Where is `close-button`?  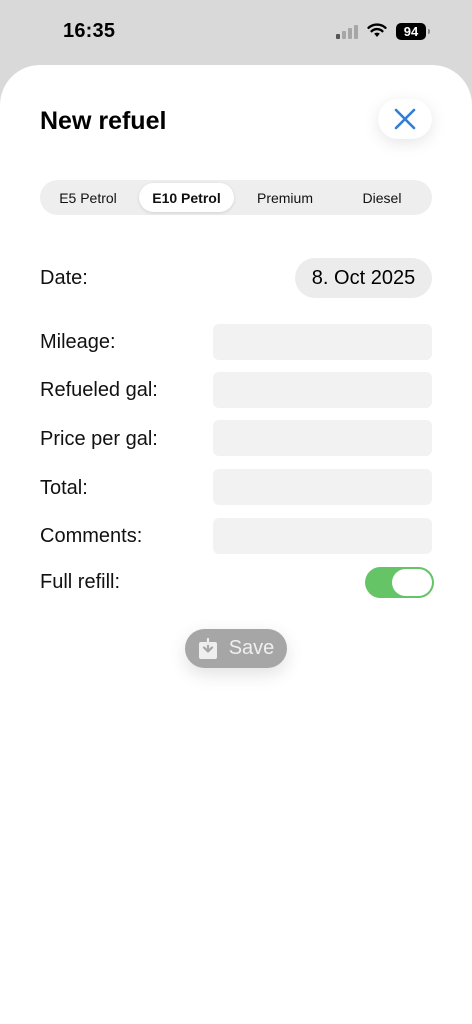
close-button is located at coordinates (405, 119).